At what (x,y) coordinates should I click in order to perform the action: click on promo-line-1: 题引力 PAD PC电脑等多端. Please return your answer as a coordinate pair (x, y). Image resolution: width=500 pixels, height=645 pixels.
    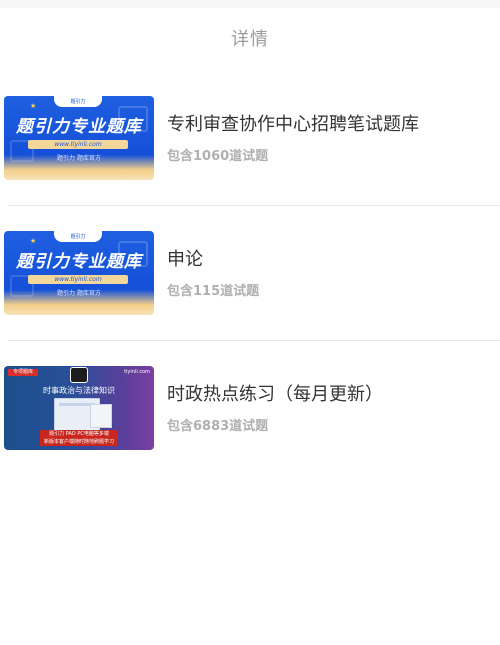
    Looking at the image, I should click on (79, 434).